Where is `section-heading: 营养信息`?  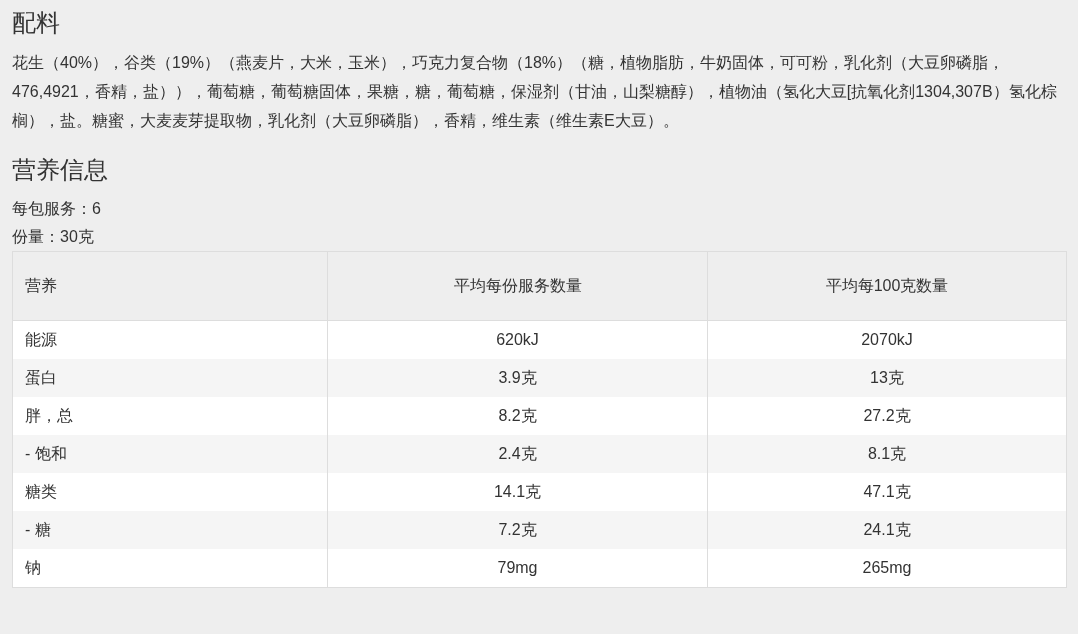
section-heading: 营养信息 is located at coordinates (60, 170).